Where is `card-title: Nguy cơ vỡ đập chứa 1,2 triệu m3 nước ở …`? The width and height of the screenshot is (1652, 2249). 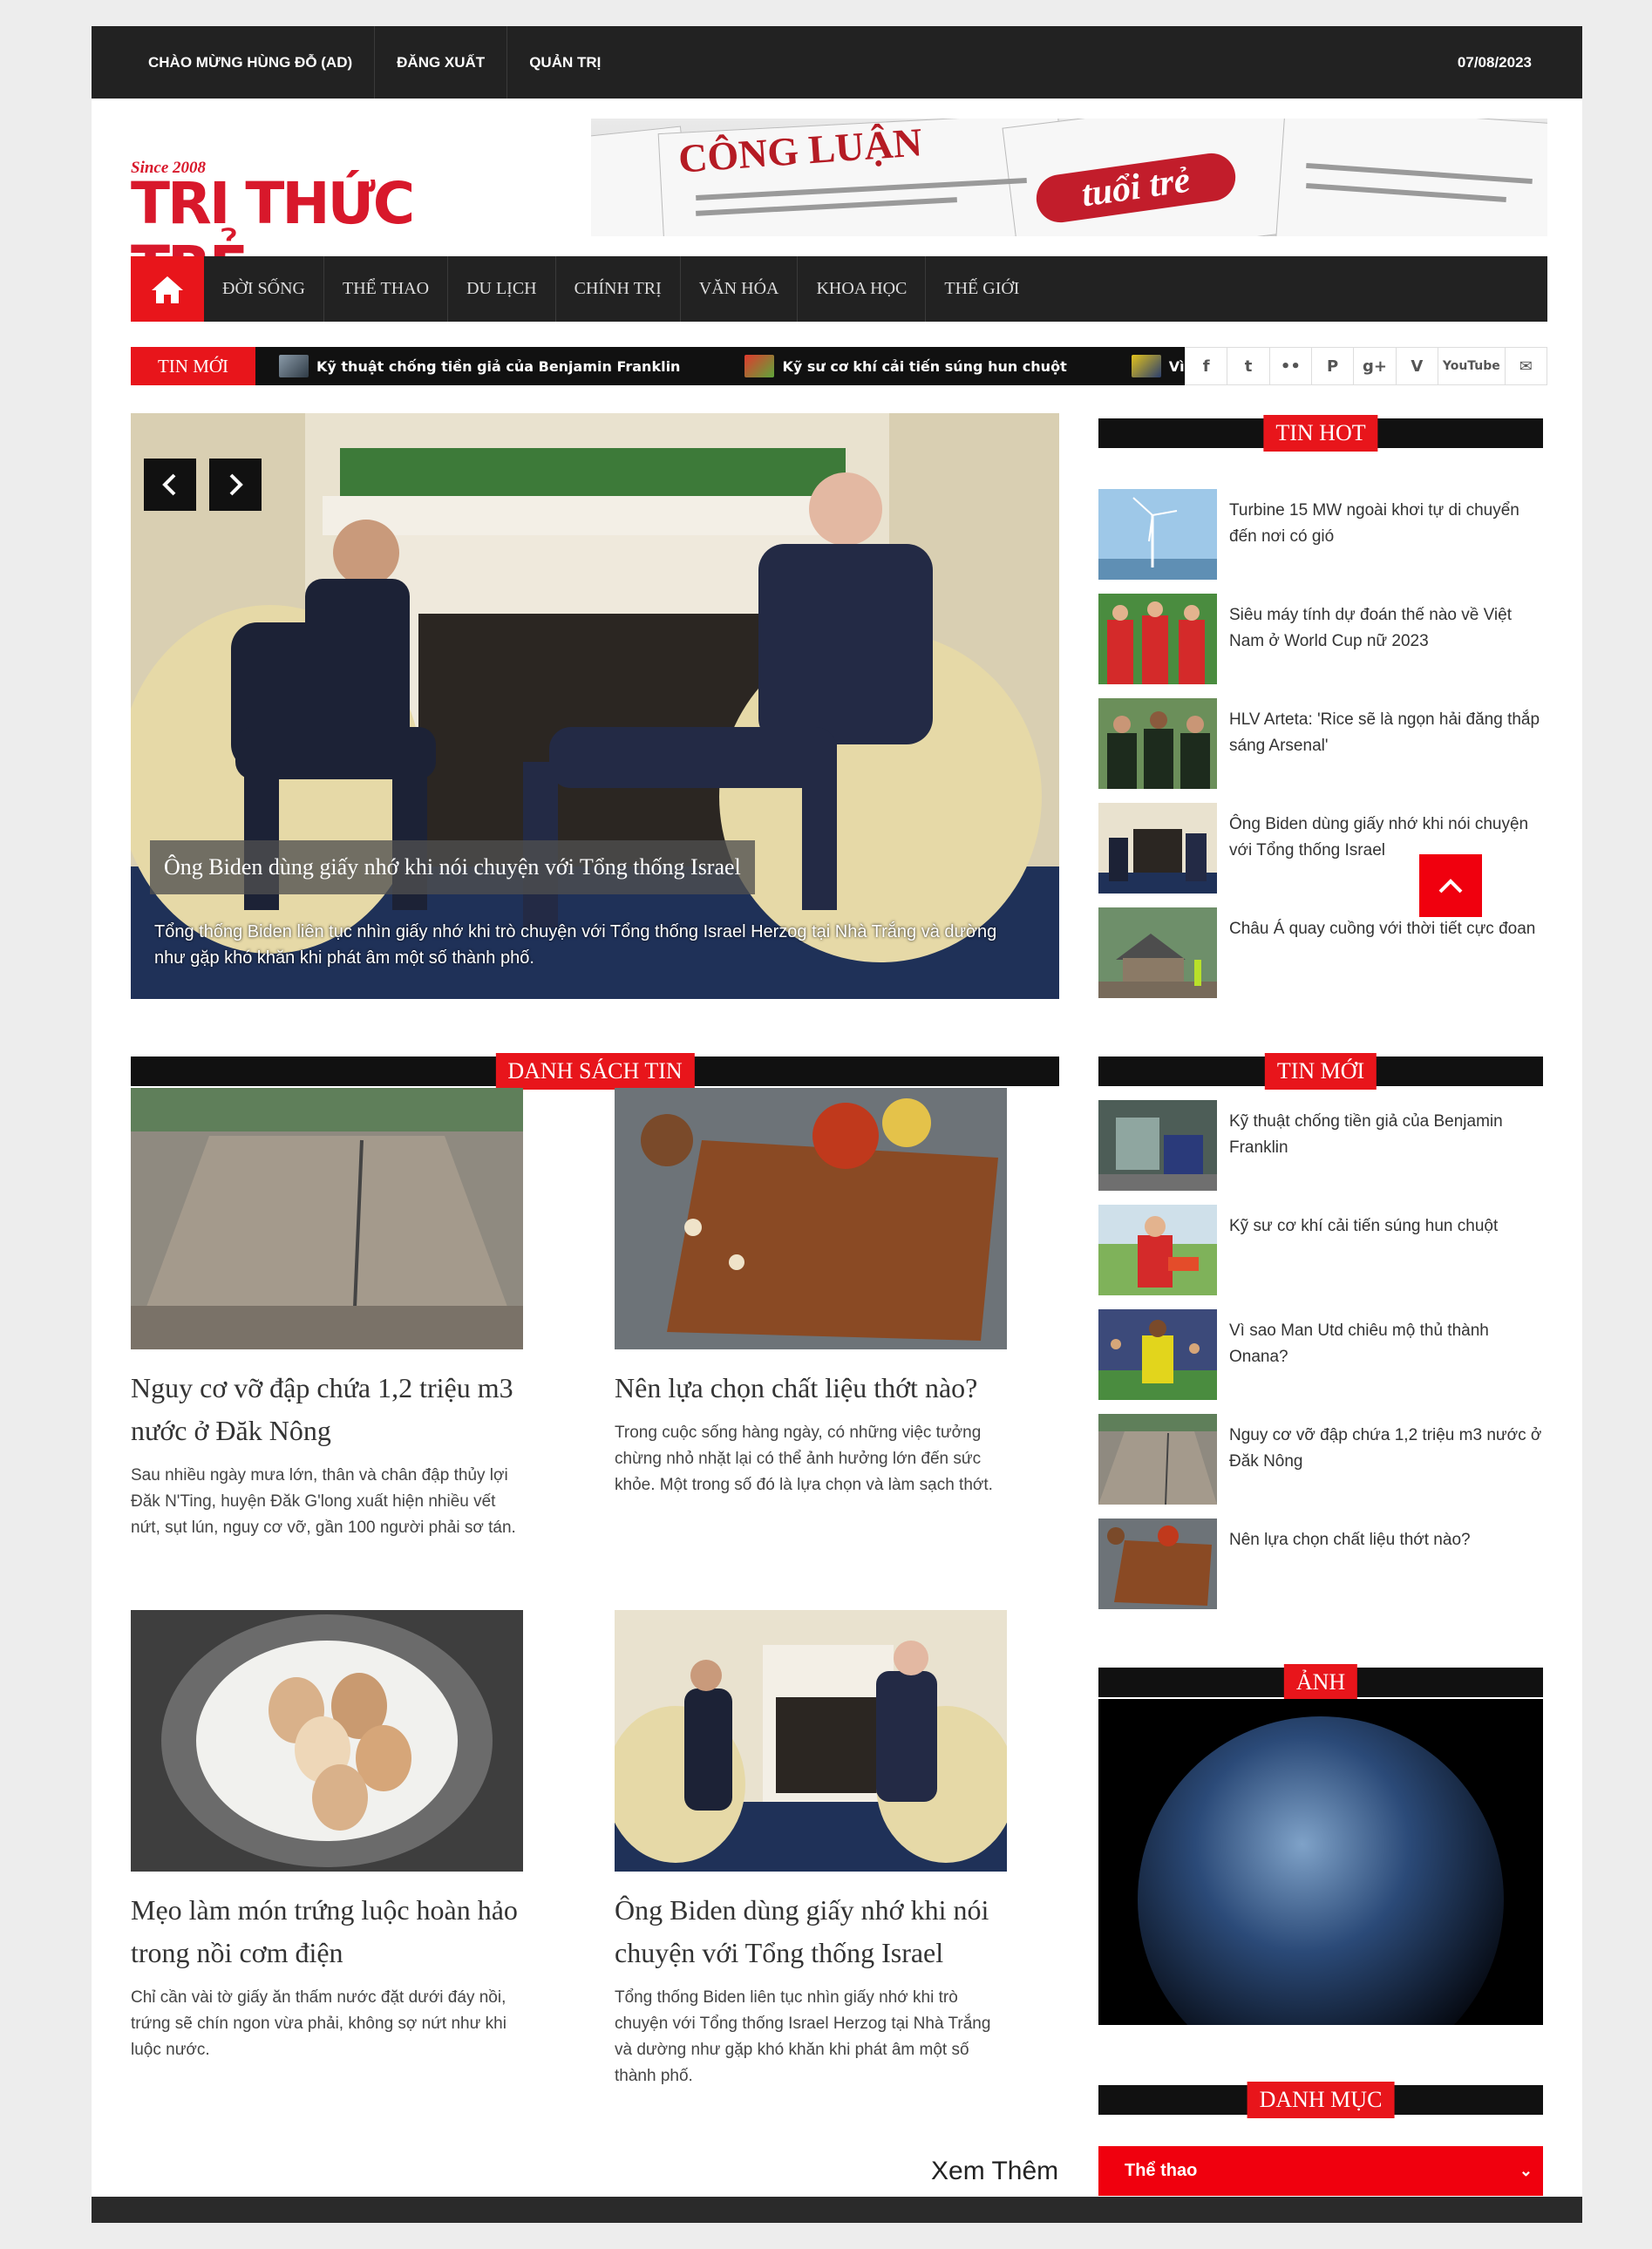 card-title: Nguy cơ vỡ đập chứa 1,2 triệu m3 nước ở … is located at coordinates (327, 1409).